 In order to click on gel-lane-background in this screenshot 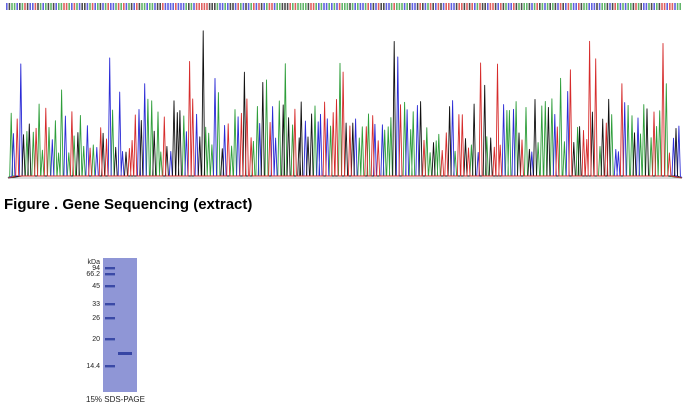, I will do `click(120, 325)`.